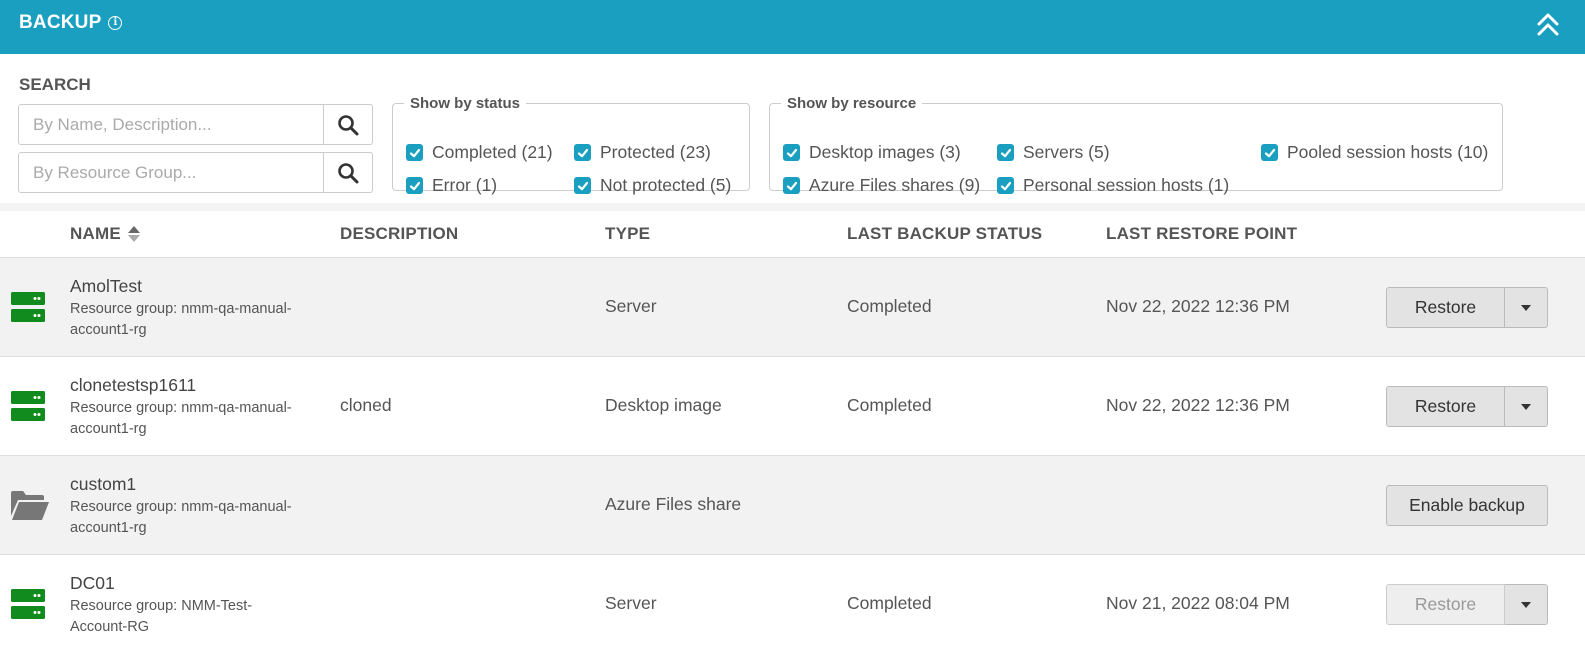  I want to click on filter-error-checkbox: Error (1), so click(451, 185).